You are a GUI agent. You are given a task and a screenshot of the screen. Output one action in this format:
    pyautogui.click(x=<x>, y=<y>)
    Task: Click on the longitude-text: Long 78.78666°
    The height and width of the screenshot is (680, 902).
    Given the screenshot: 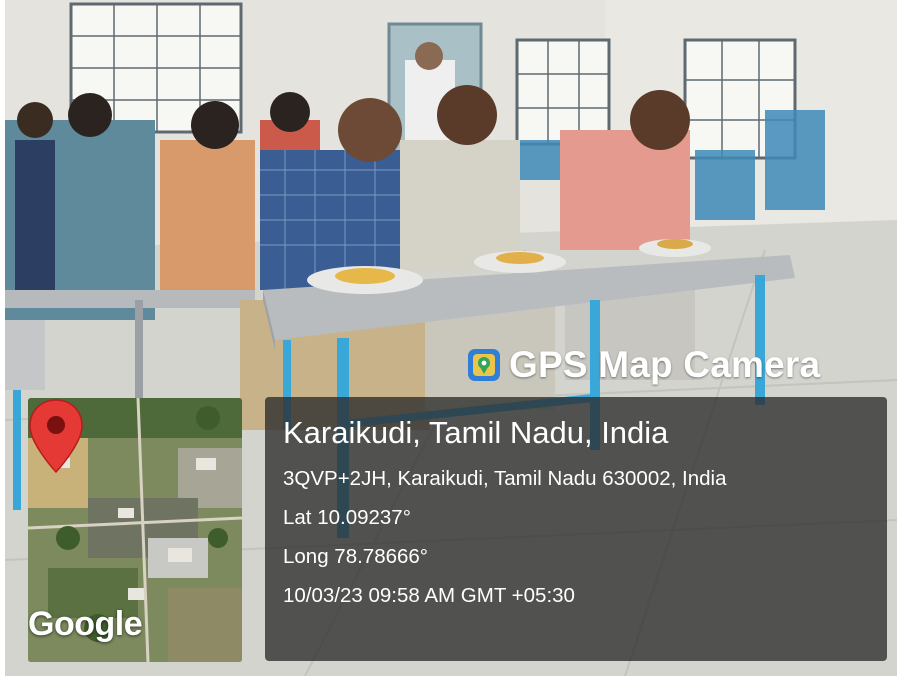 What is the action you would take?
    pyautogui.click(x=356, y=556)
    